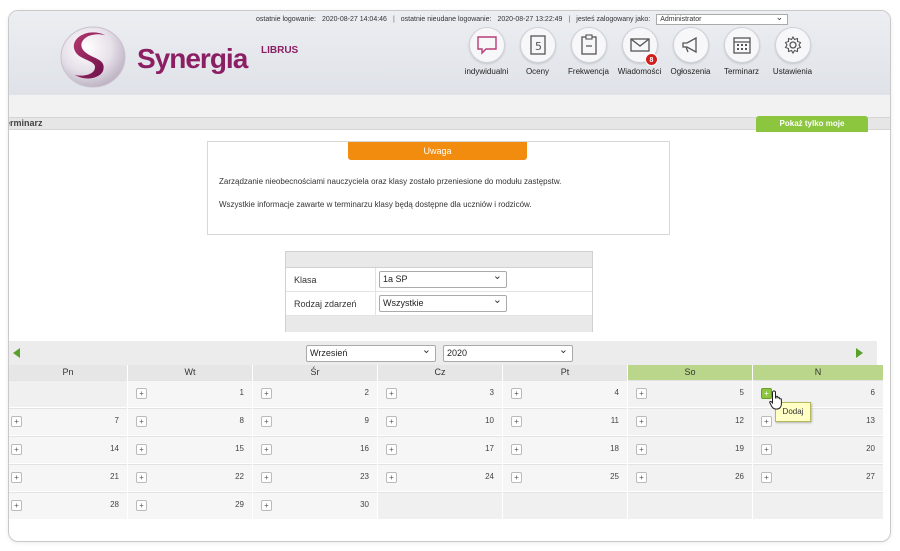  What do you see at coordinates (792, 51) in the screenshot?
I see `nav-item-settings: Ustawienia` at bounding box center [792, 51].